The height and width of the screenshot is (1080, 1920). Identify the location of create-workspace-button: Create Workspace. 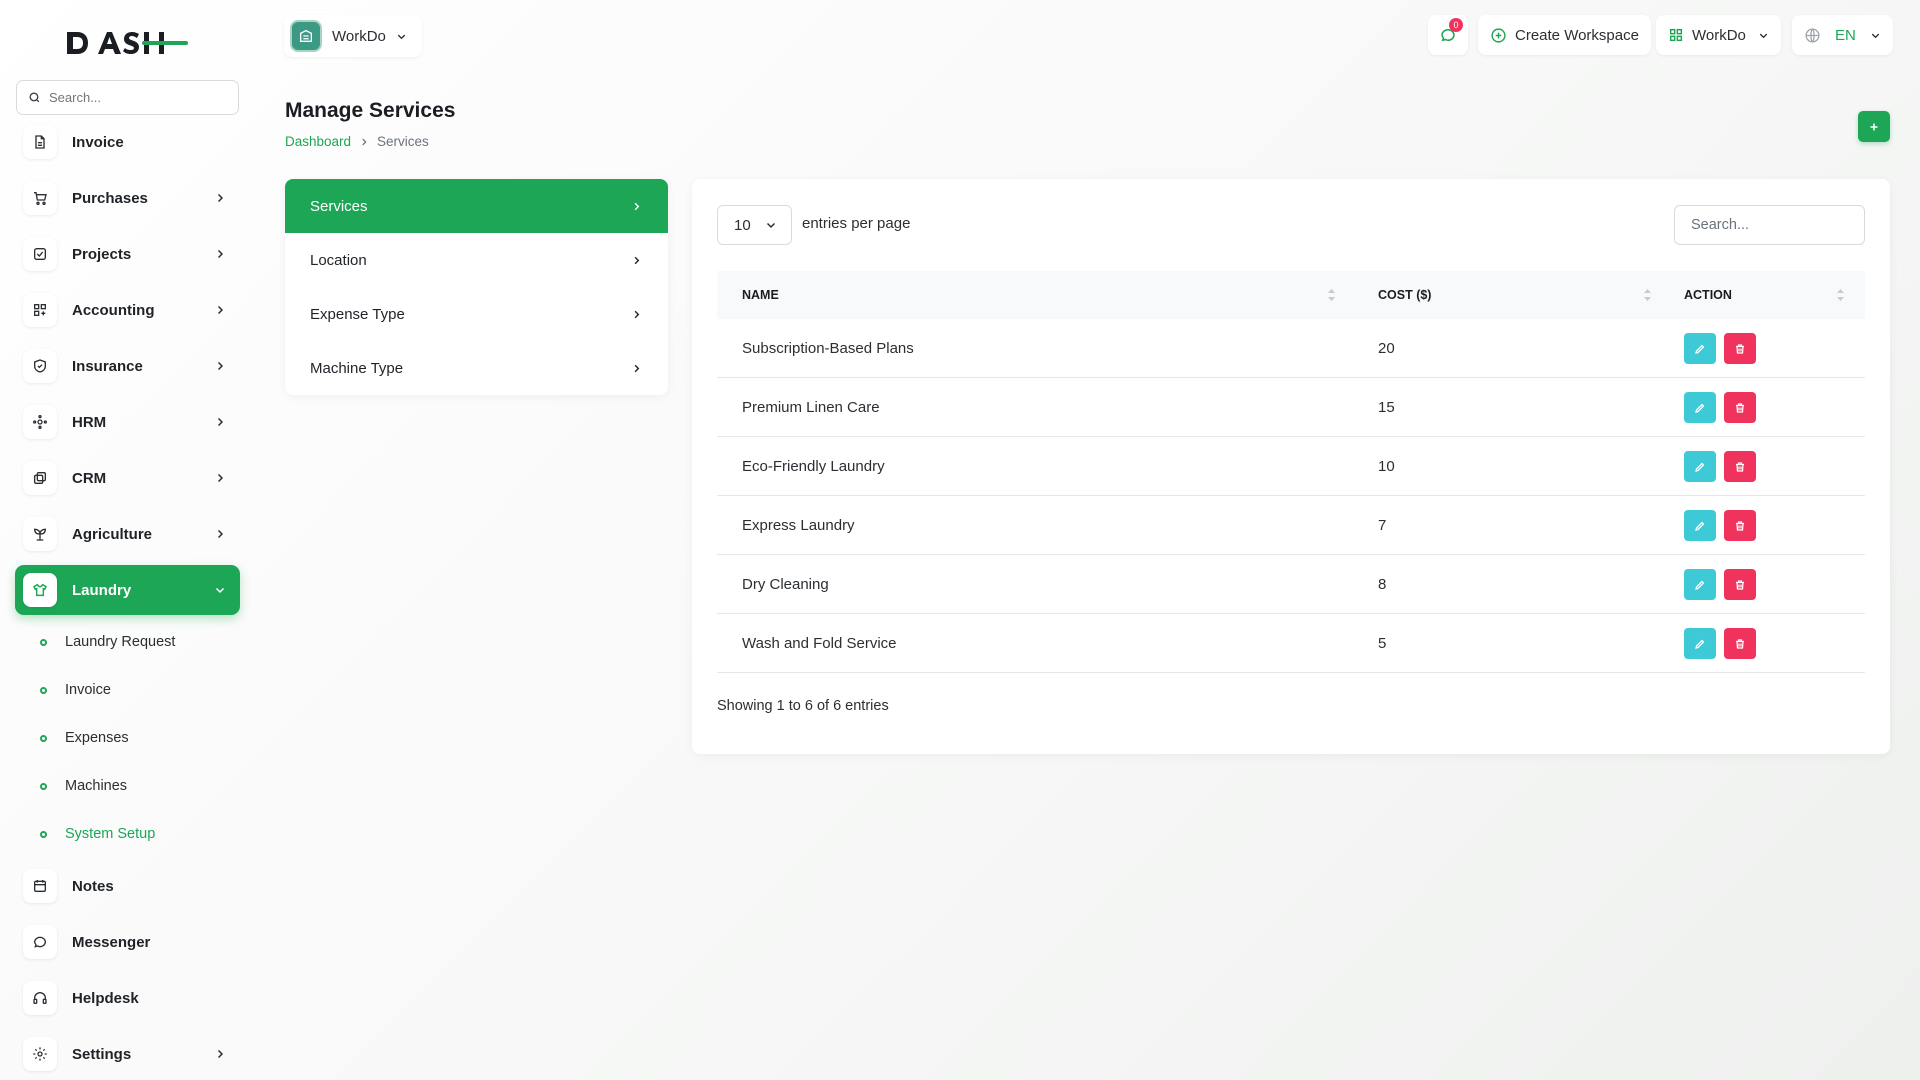
(1564, 35).